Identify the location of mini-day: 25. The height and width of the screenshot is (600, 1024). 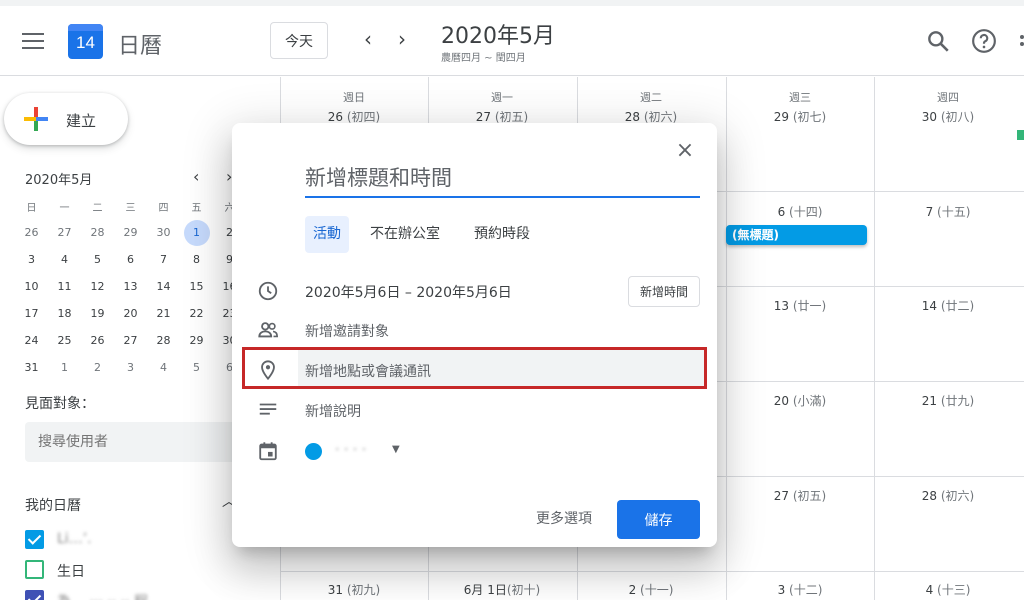
(64, 340).